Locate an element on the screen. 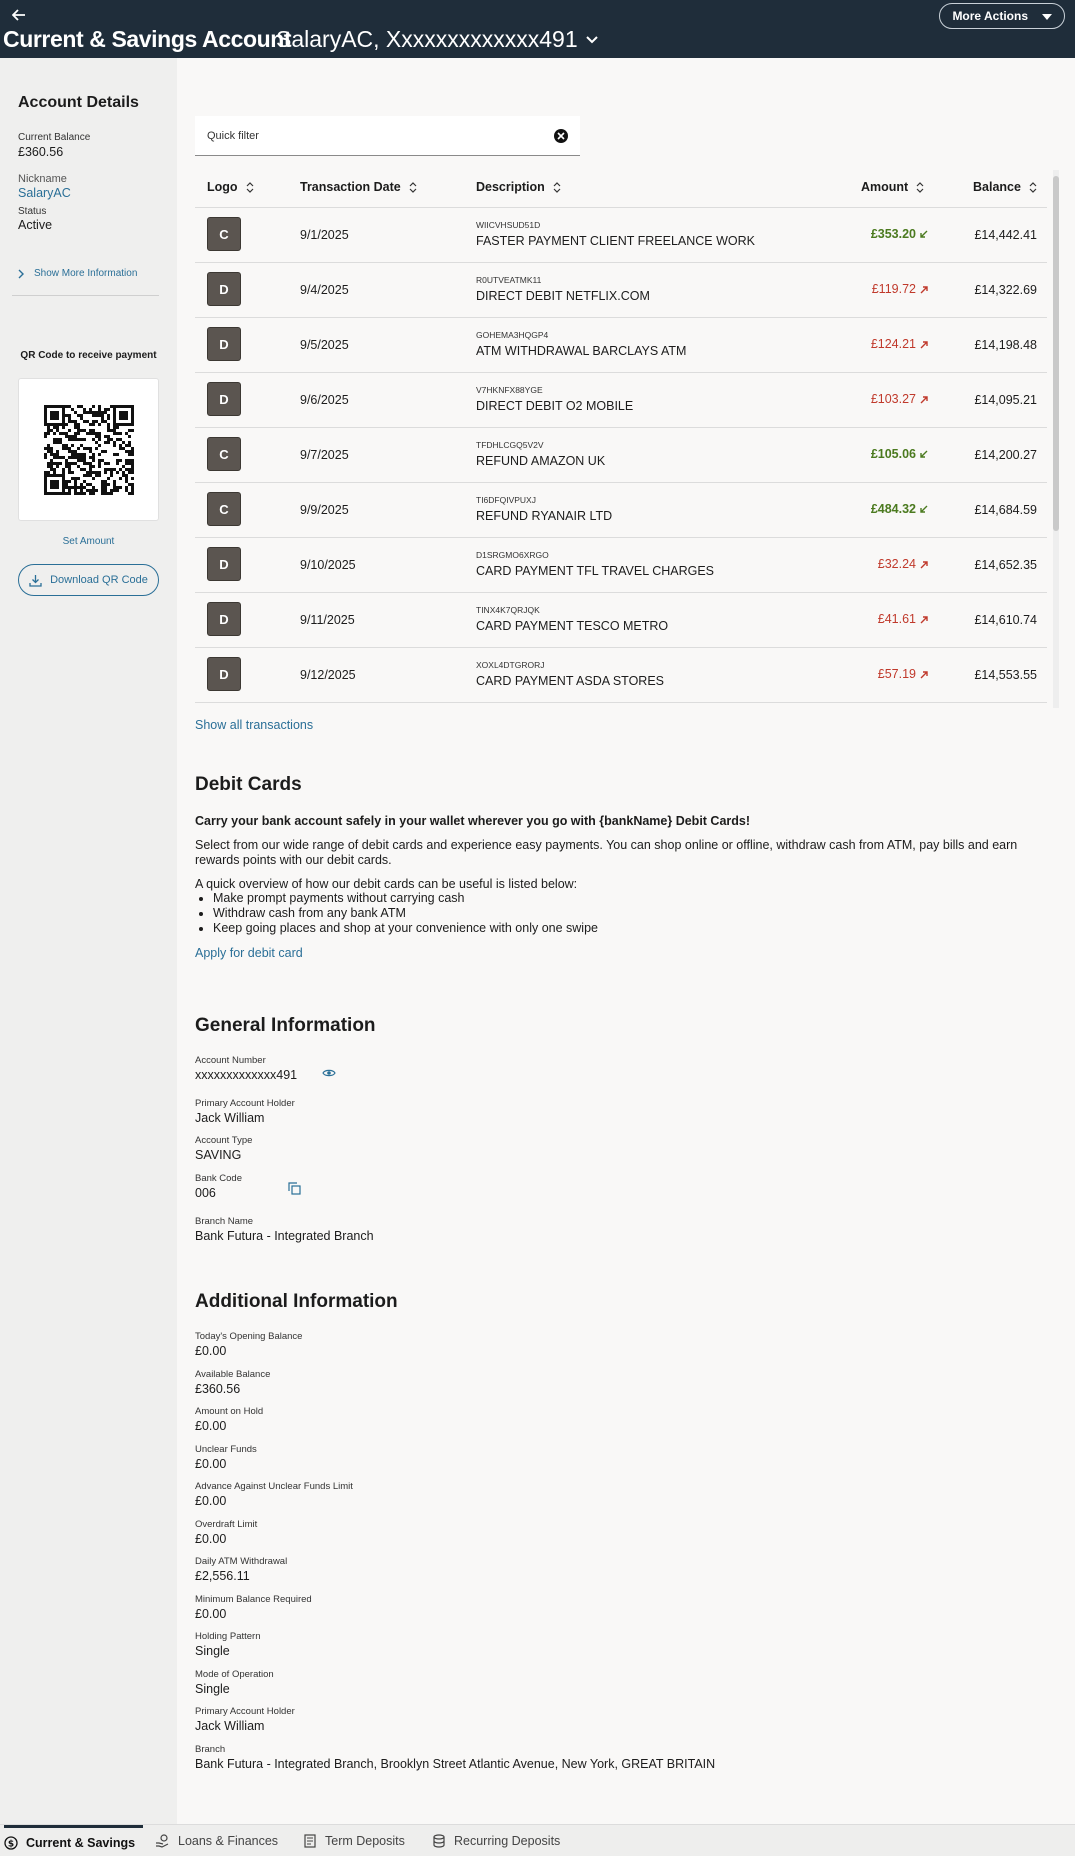 The image size is (1075, 1856). header-label: Balance is located at coordinates (997, 187).